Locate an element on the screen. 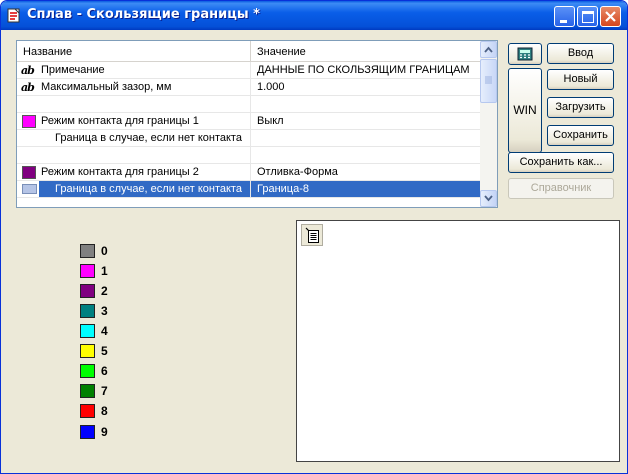  calculator-button is located at coordinates (525, 54).